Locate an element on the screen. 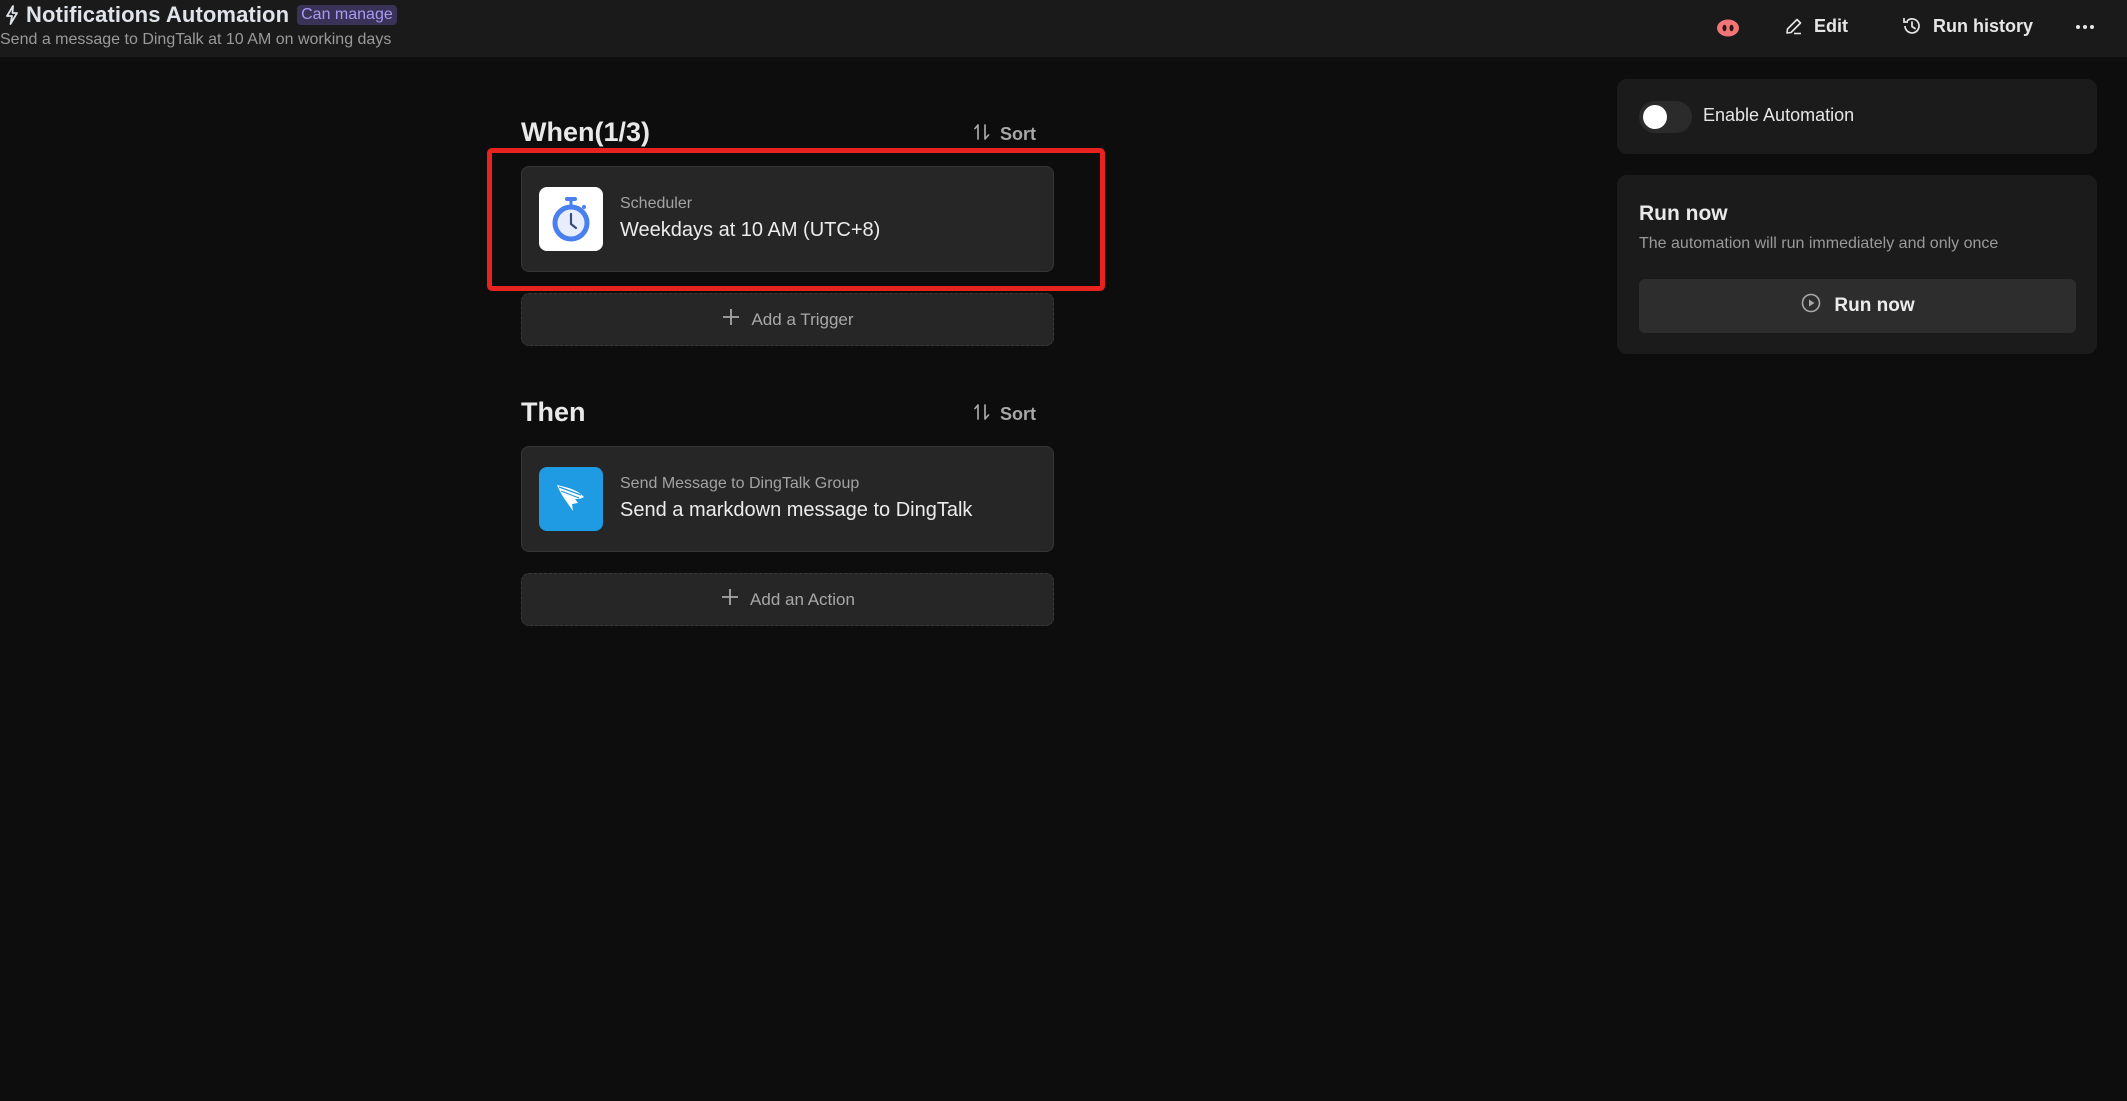 This screenshot has height=1101, width=2127. enable-automation-panel: Enable Automation is located at coordinates (1857, 116).